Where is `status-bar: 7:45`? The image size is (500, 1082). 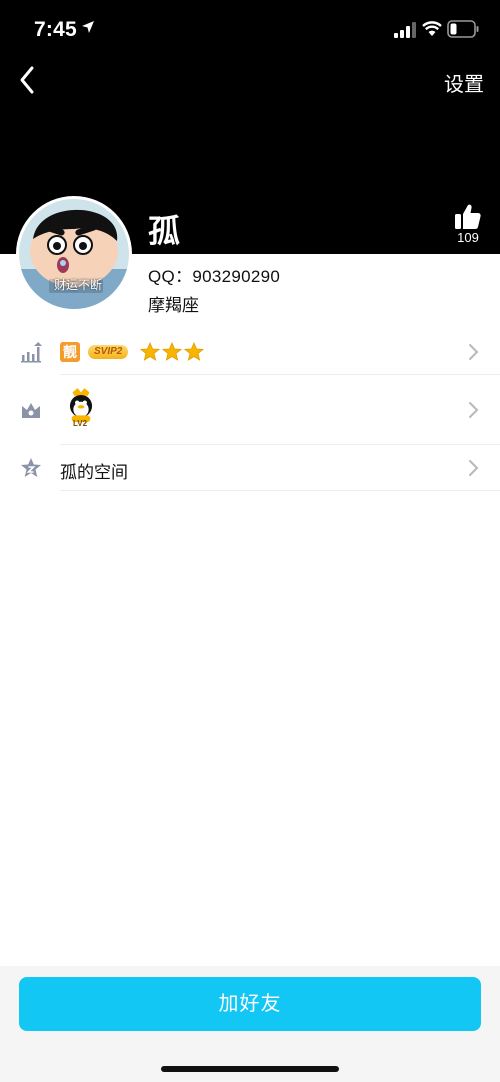 status-bar: 7:45 is located at coordinates (250, 28).